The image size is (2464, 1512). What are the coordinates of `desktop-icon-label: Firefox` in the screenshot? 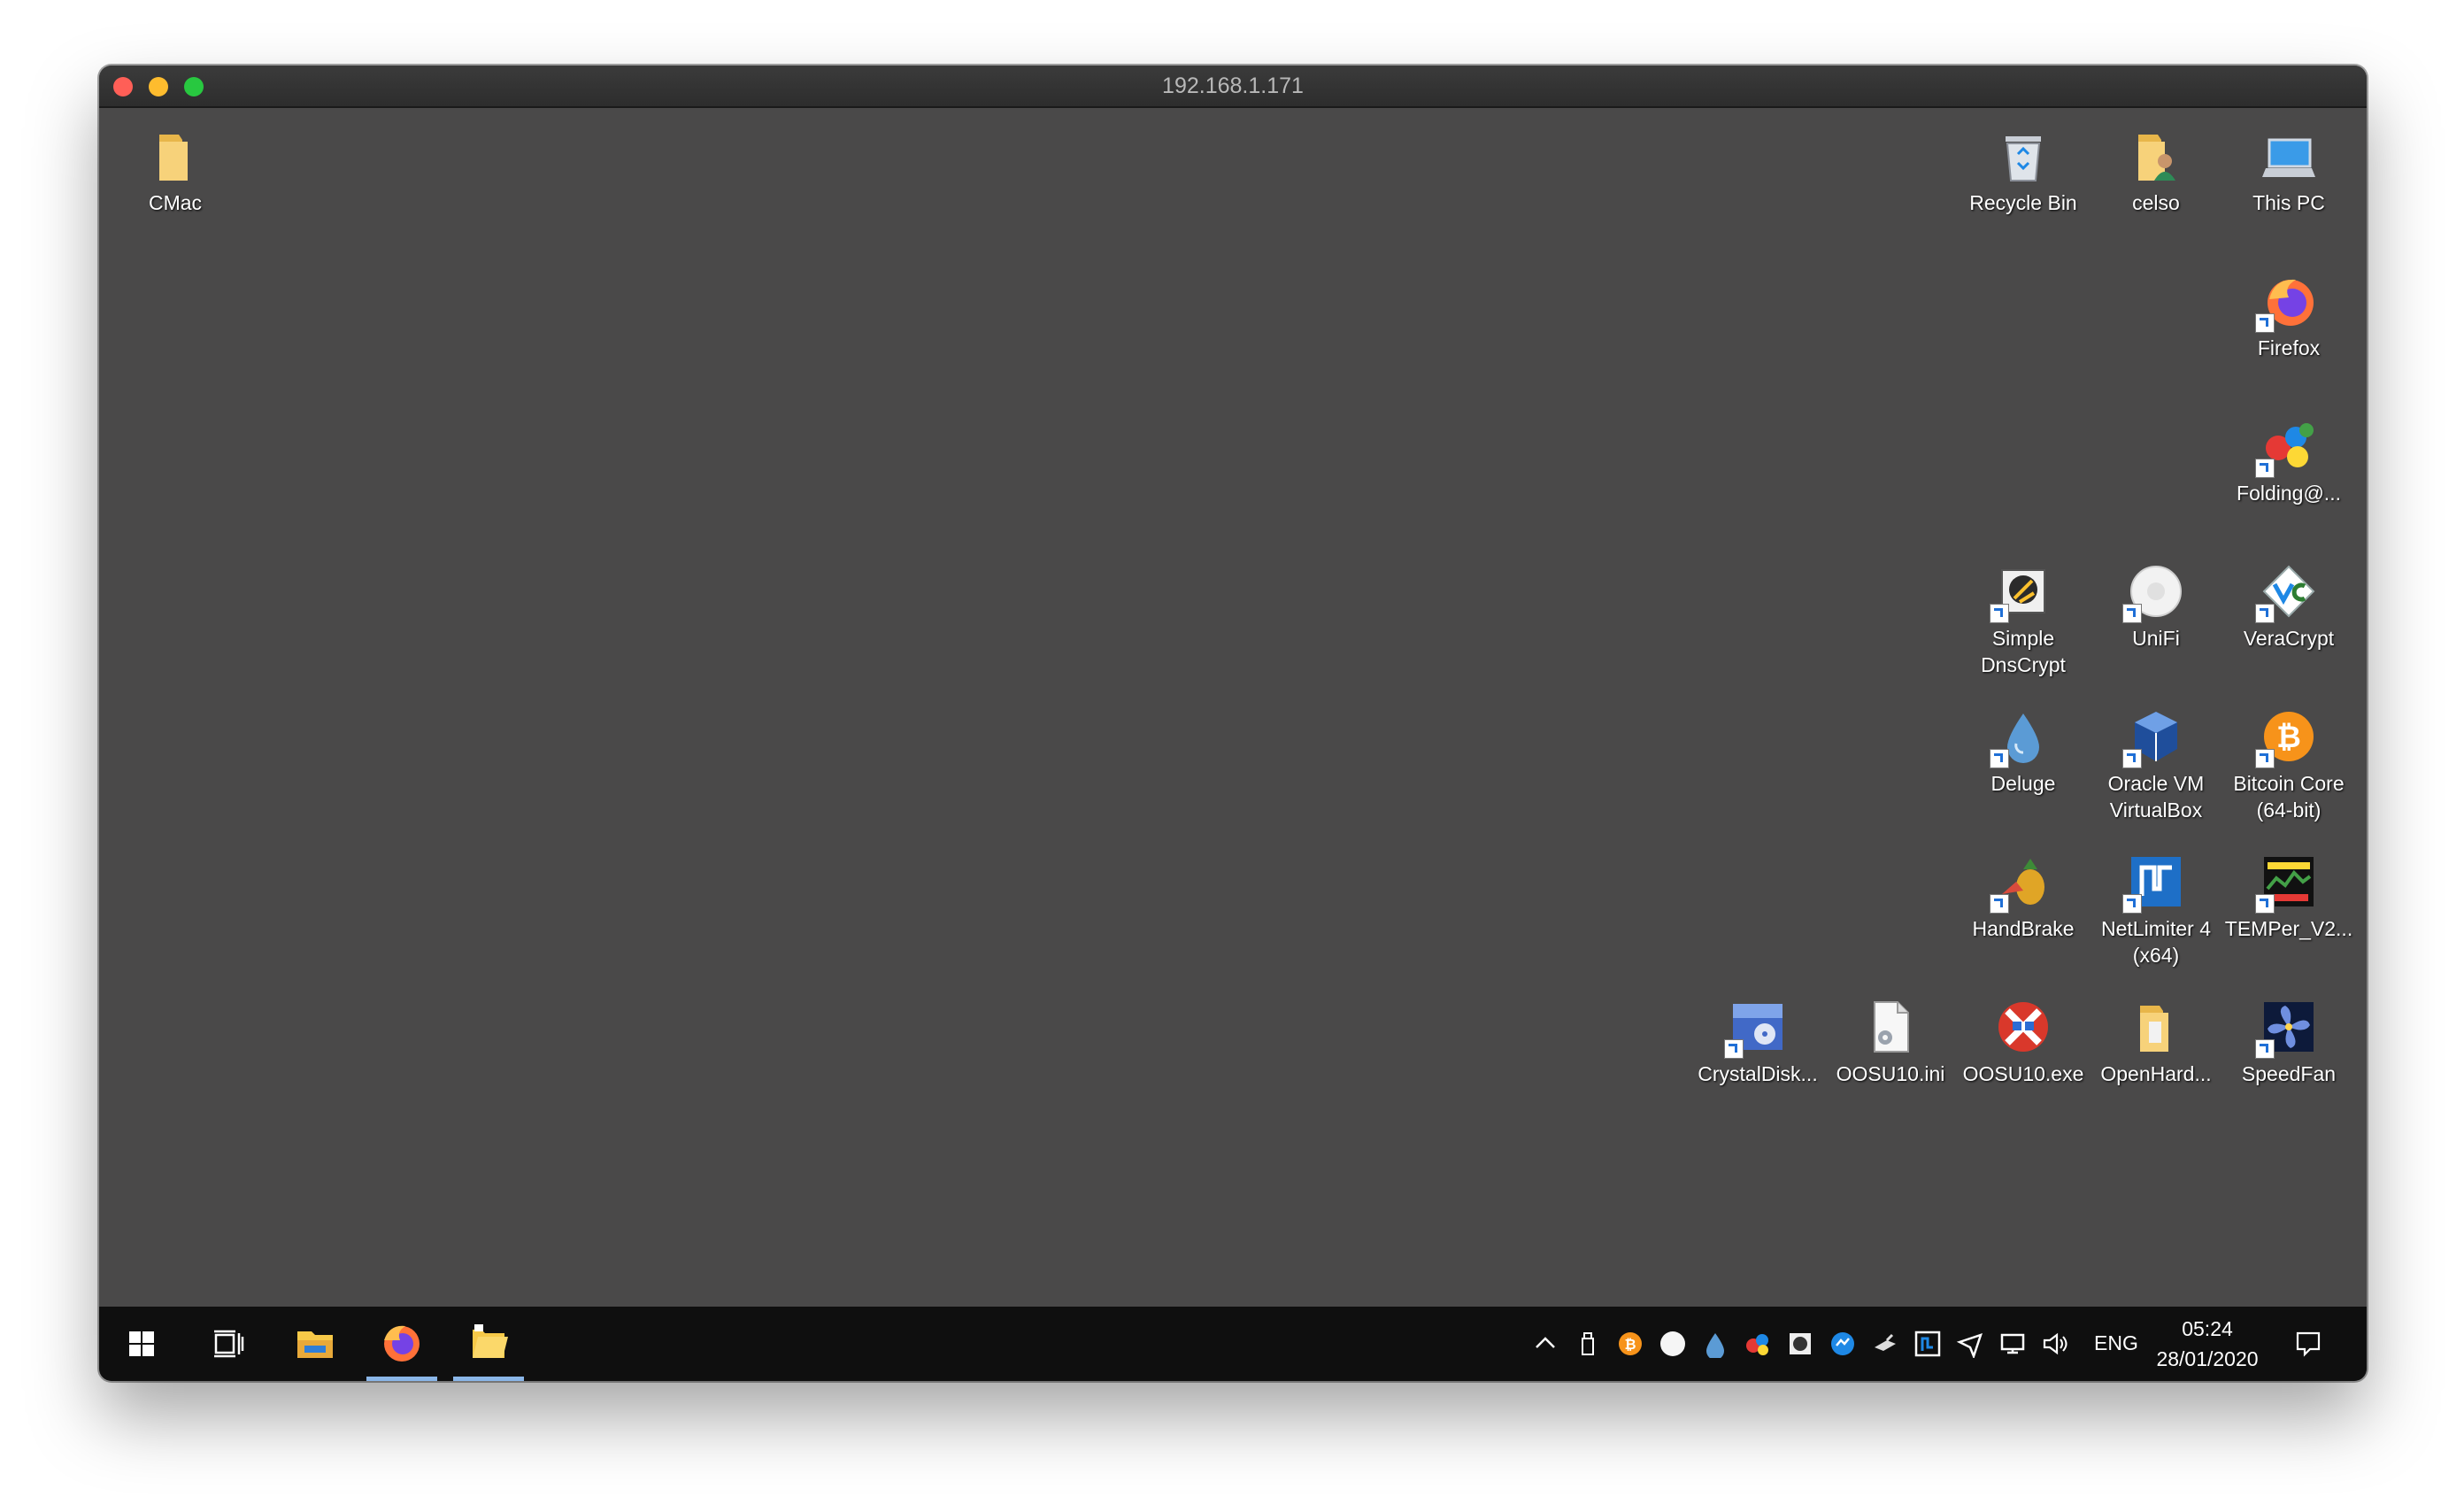 It's located at (2289, 347).